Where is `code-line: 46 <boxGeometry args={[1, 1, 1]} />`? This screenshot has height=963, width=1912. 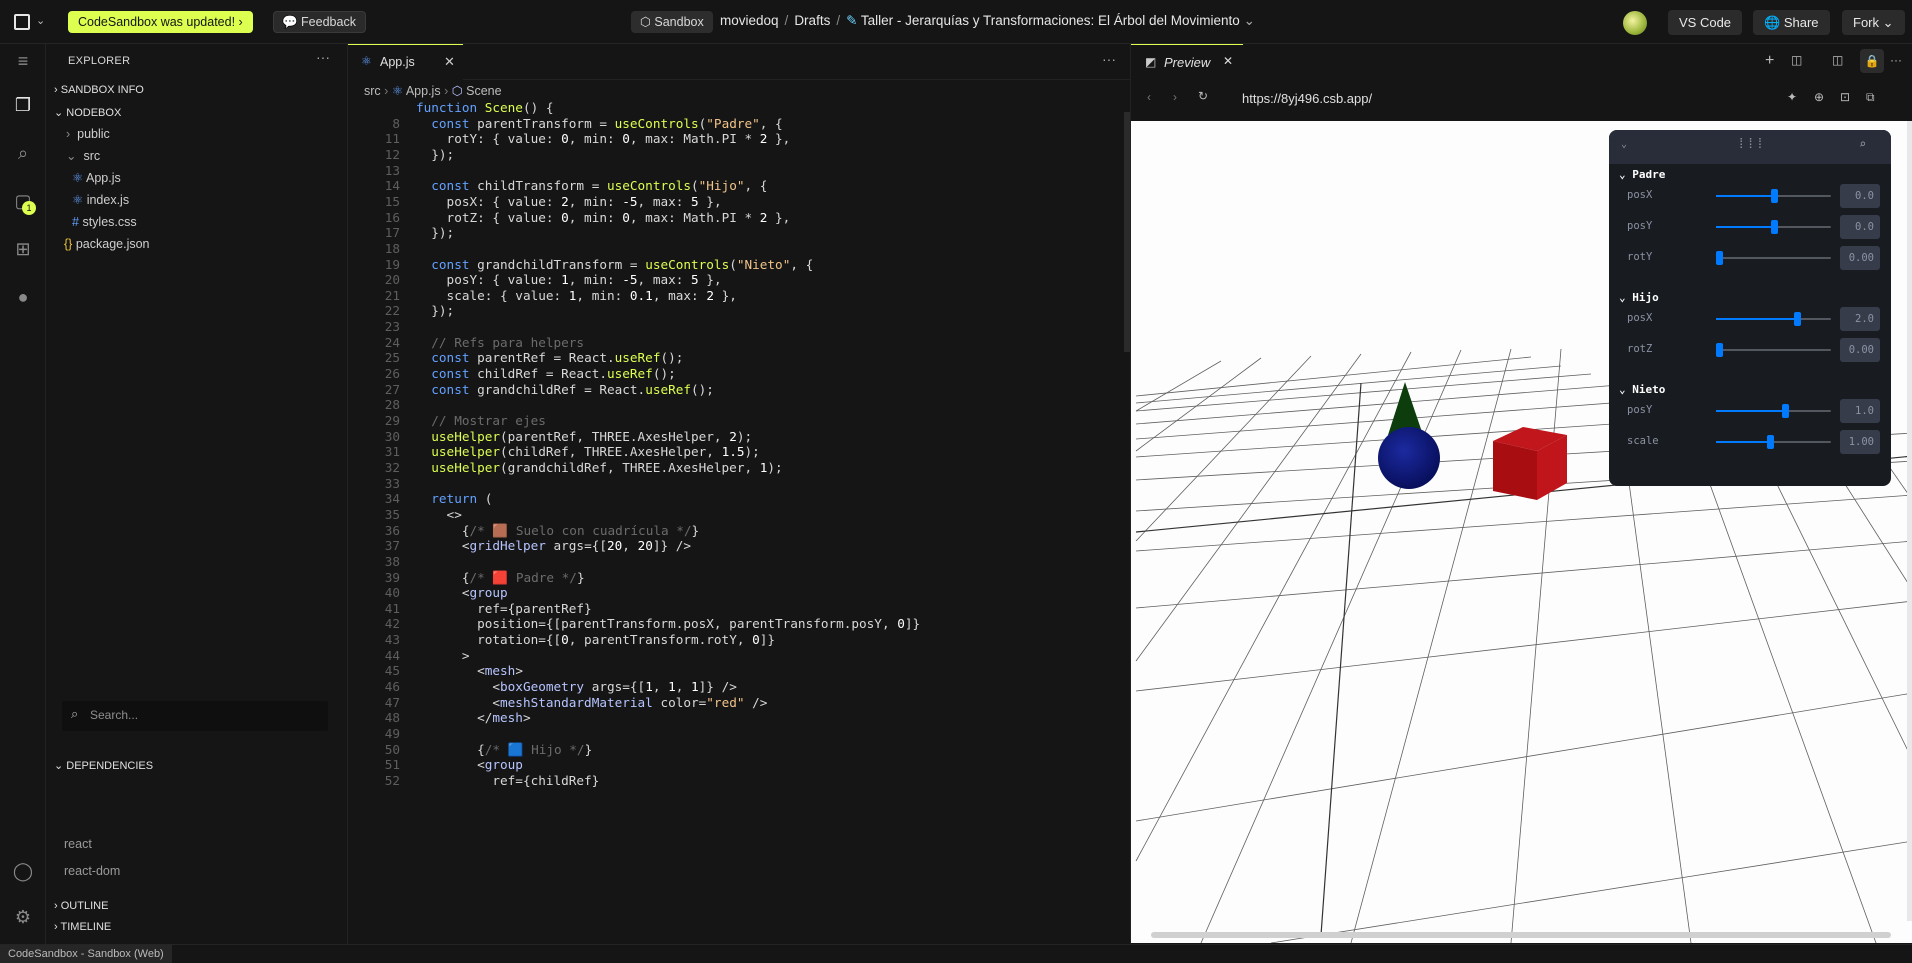 code-line: 46 <boxGeometry args={[1, 1, 1]} /> is located at coordinates (738, 687).